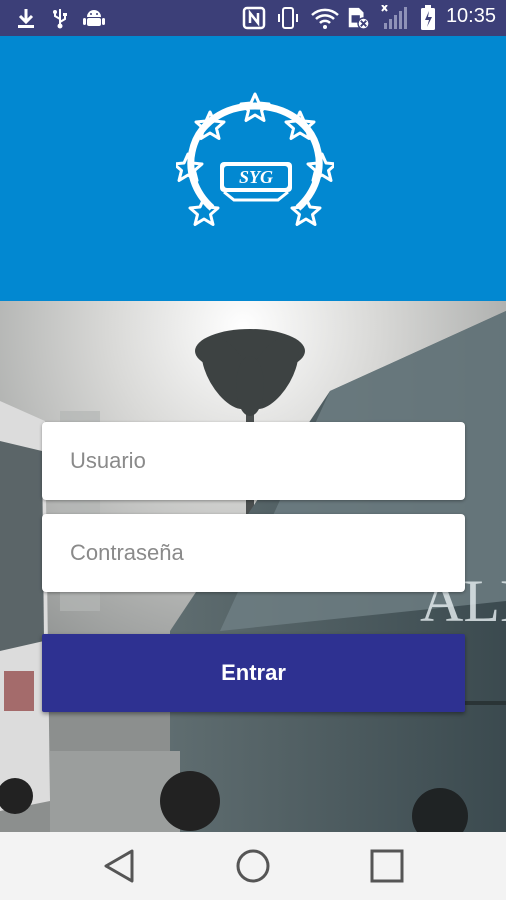 This screenshot has height=900, width=506. Describe the element at coordinates (119, 866) in the screenshot. I see `back-icon` at that location.